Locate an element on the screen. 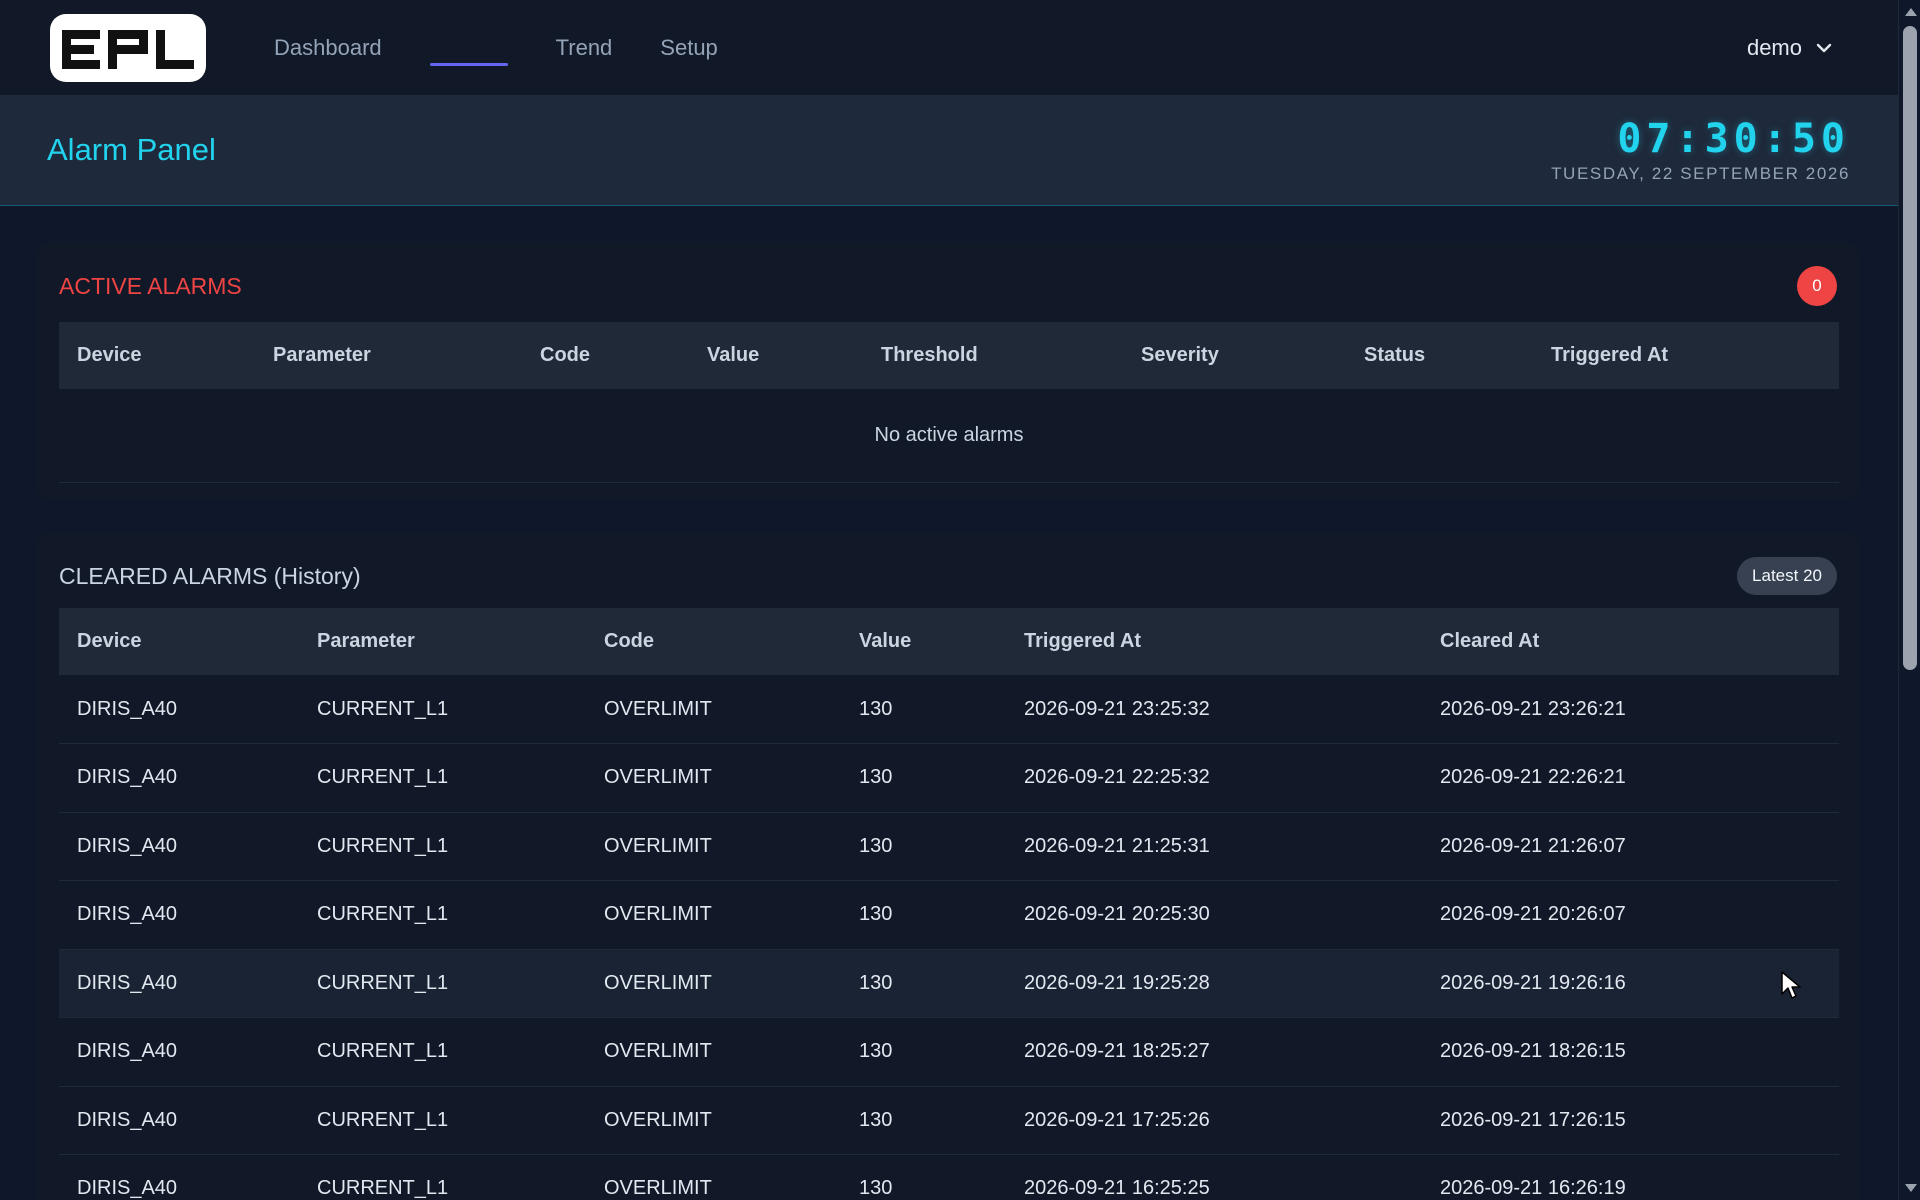 This screenshot has width=1920, height=1200. company-logo is located at coordinates (128, 48).